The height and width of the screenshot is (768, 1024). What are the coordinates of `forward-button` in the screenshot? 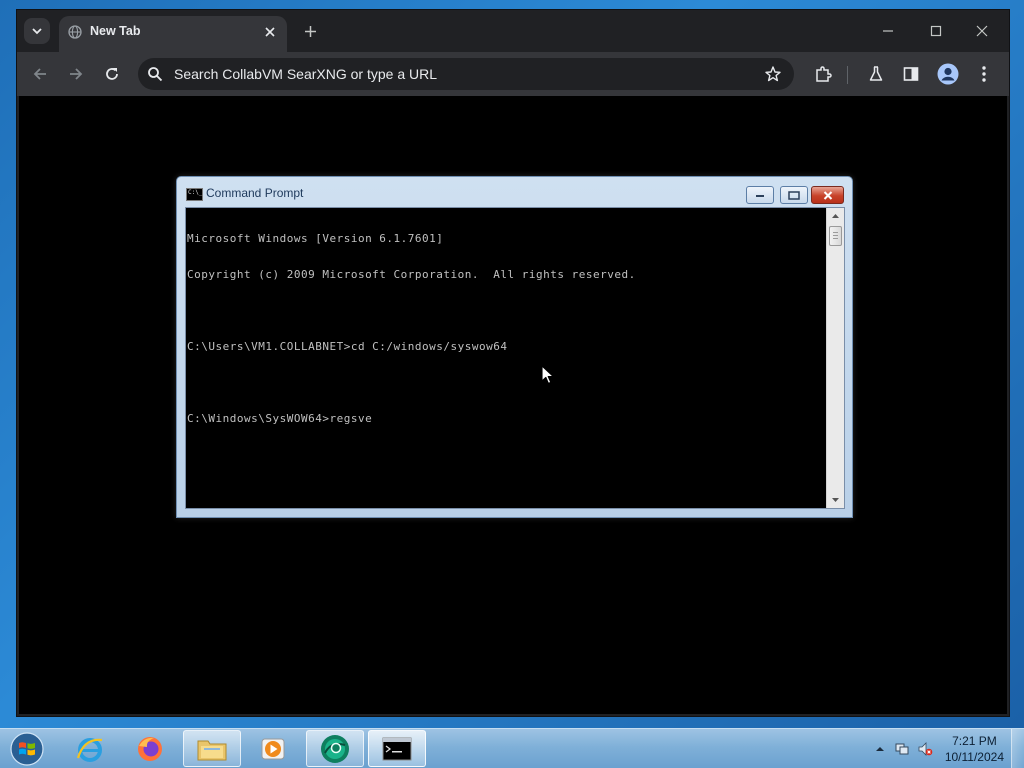 It's located at (76, 74).